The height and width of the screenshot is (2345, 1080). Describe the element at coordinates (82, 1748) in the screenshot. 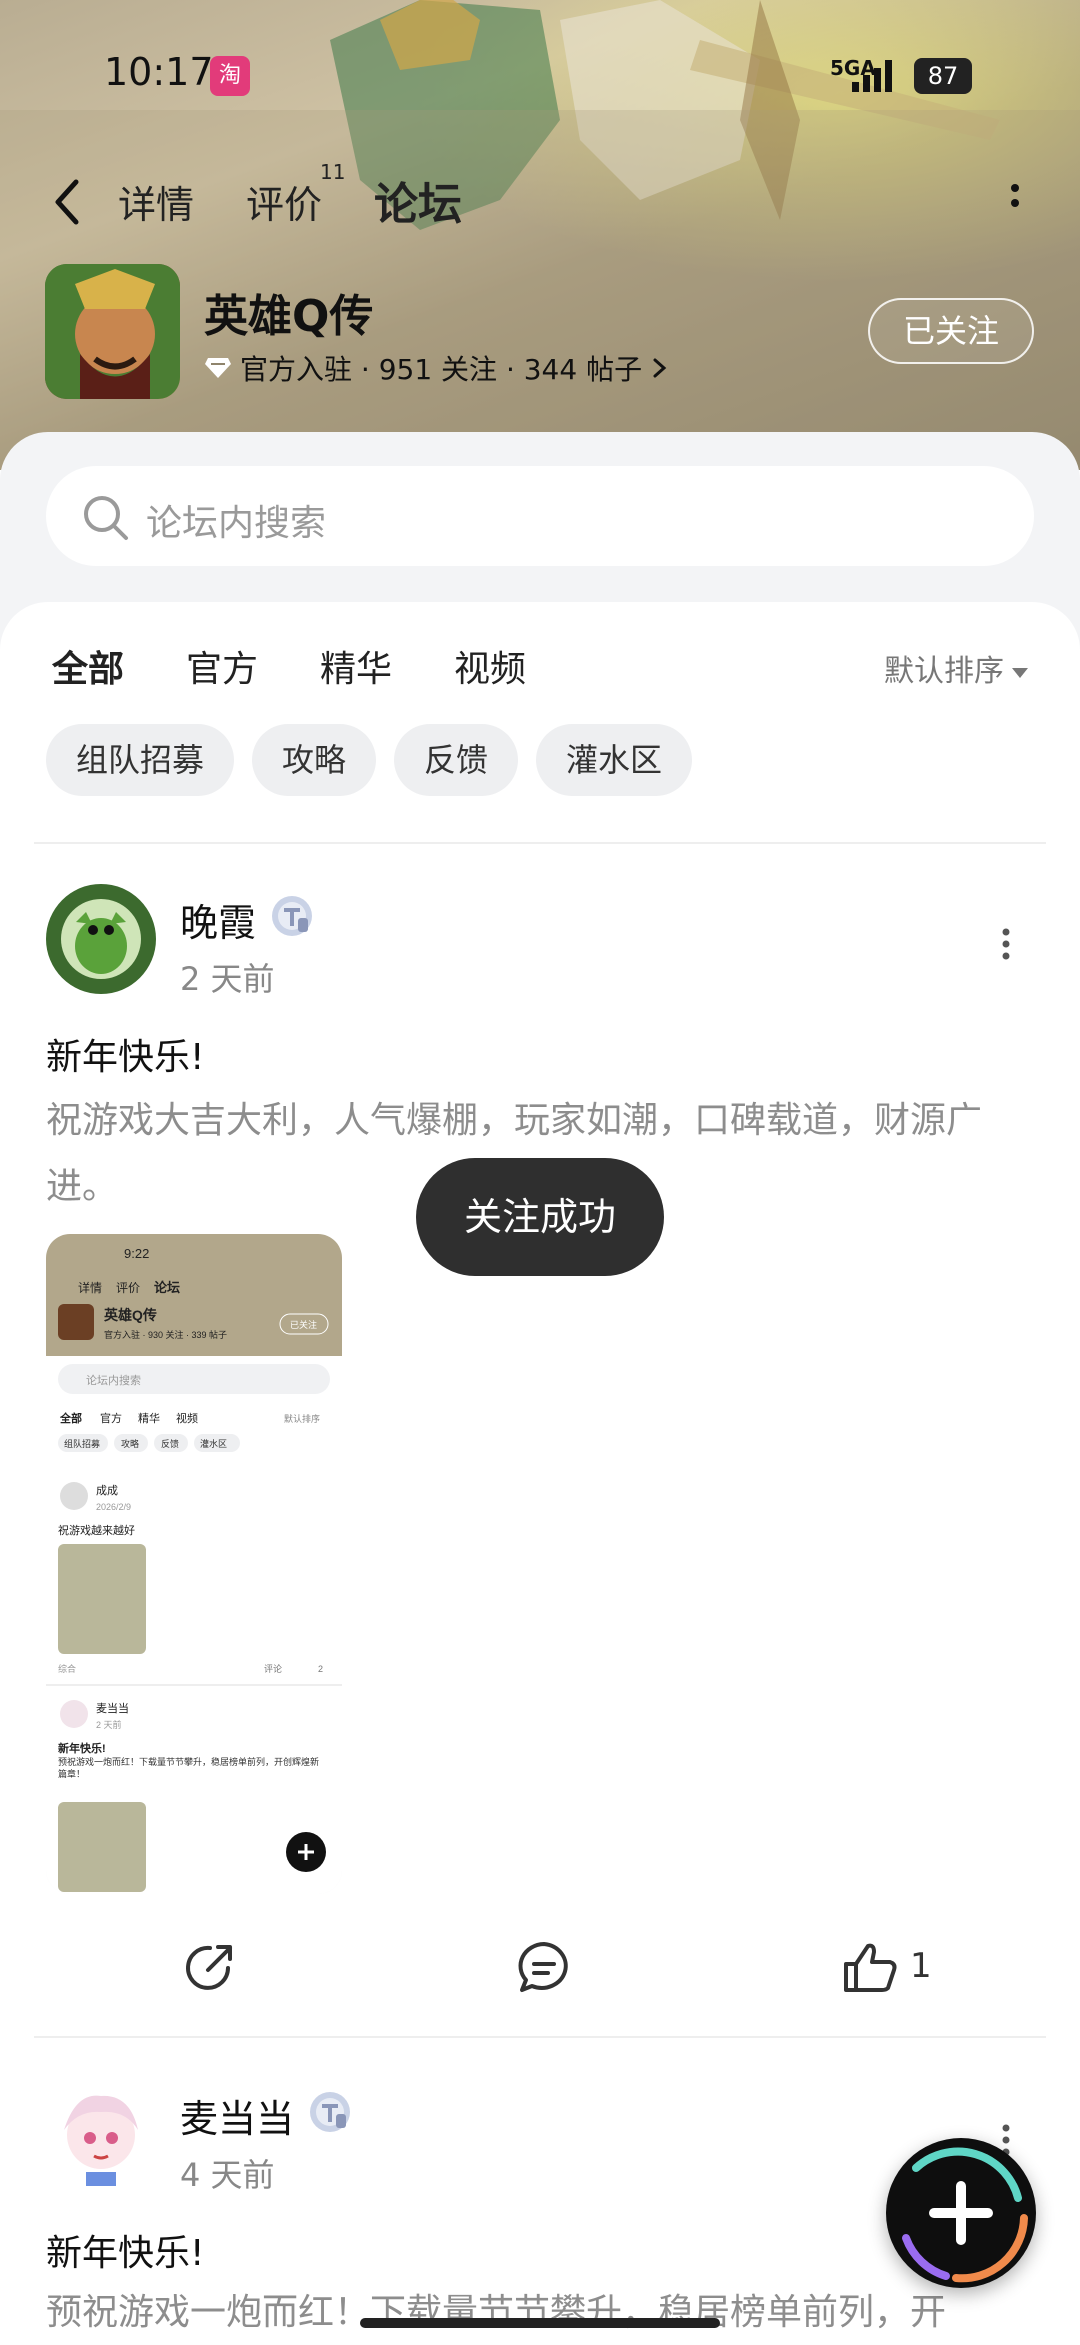

I see `thumb-post2-title: 新年快乐!` at that location.